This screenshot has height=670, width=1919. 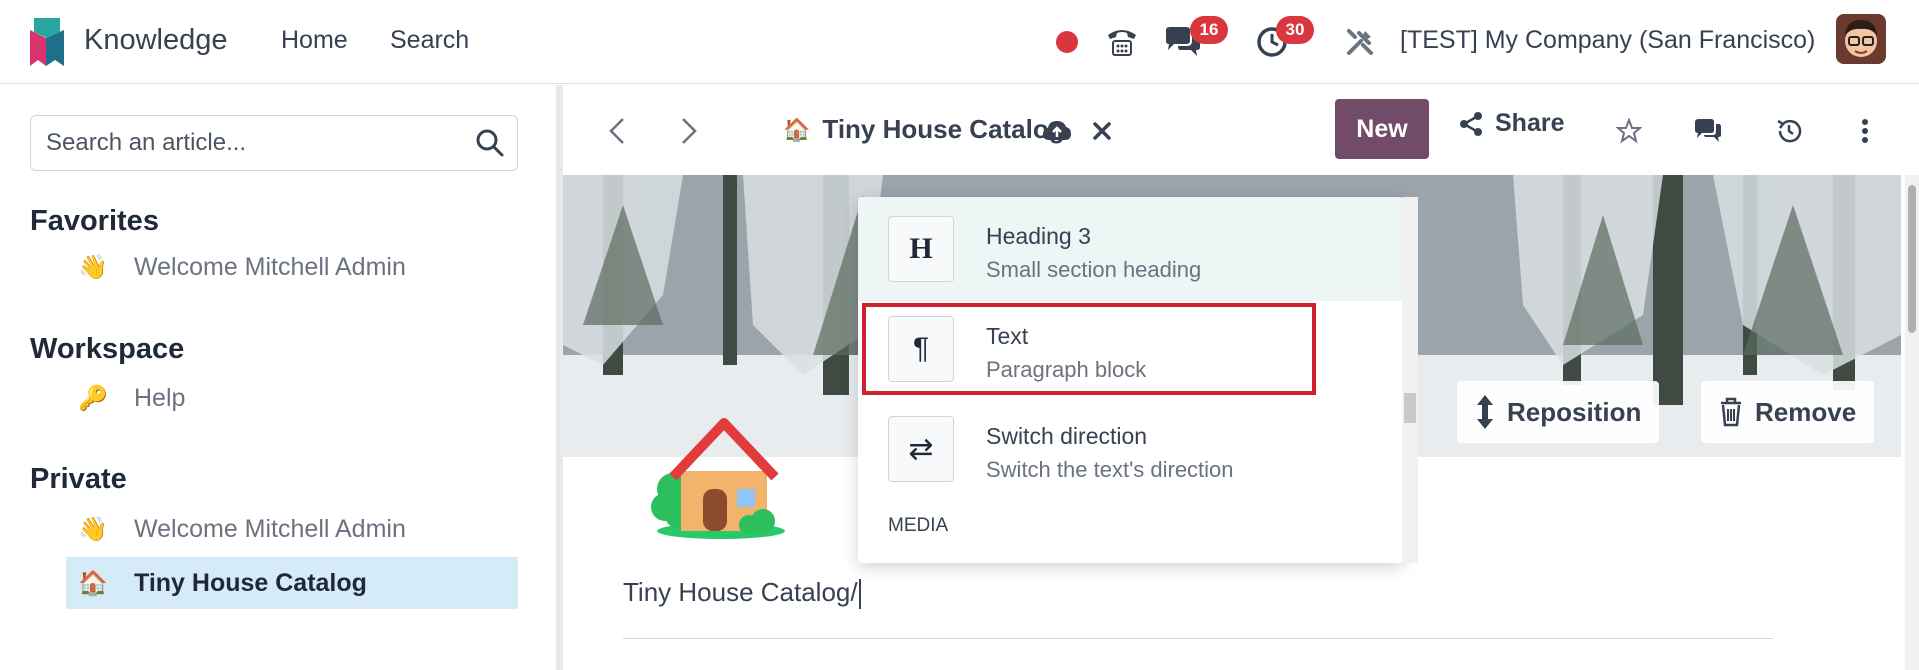 What do you see at coordinates (156, 39) in the screenshot?
I see `app-name: Knowledge` at bounding box center [156, 39].